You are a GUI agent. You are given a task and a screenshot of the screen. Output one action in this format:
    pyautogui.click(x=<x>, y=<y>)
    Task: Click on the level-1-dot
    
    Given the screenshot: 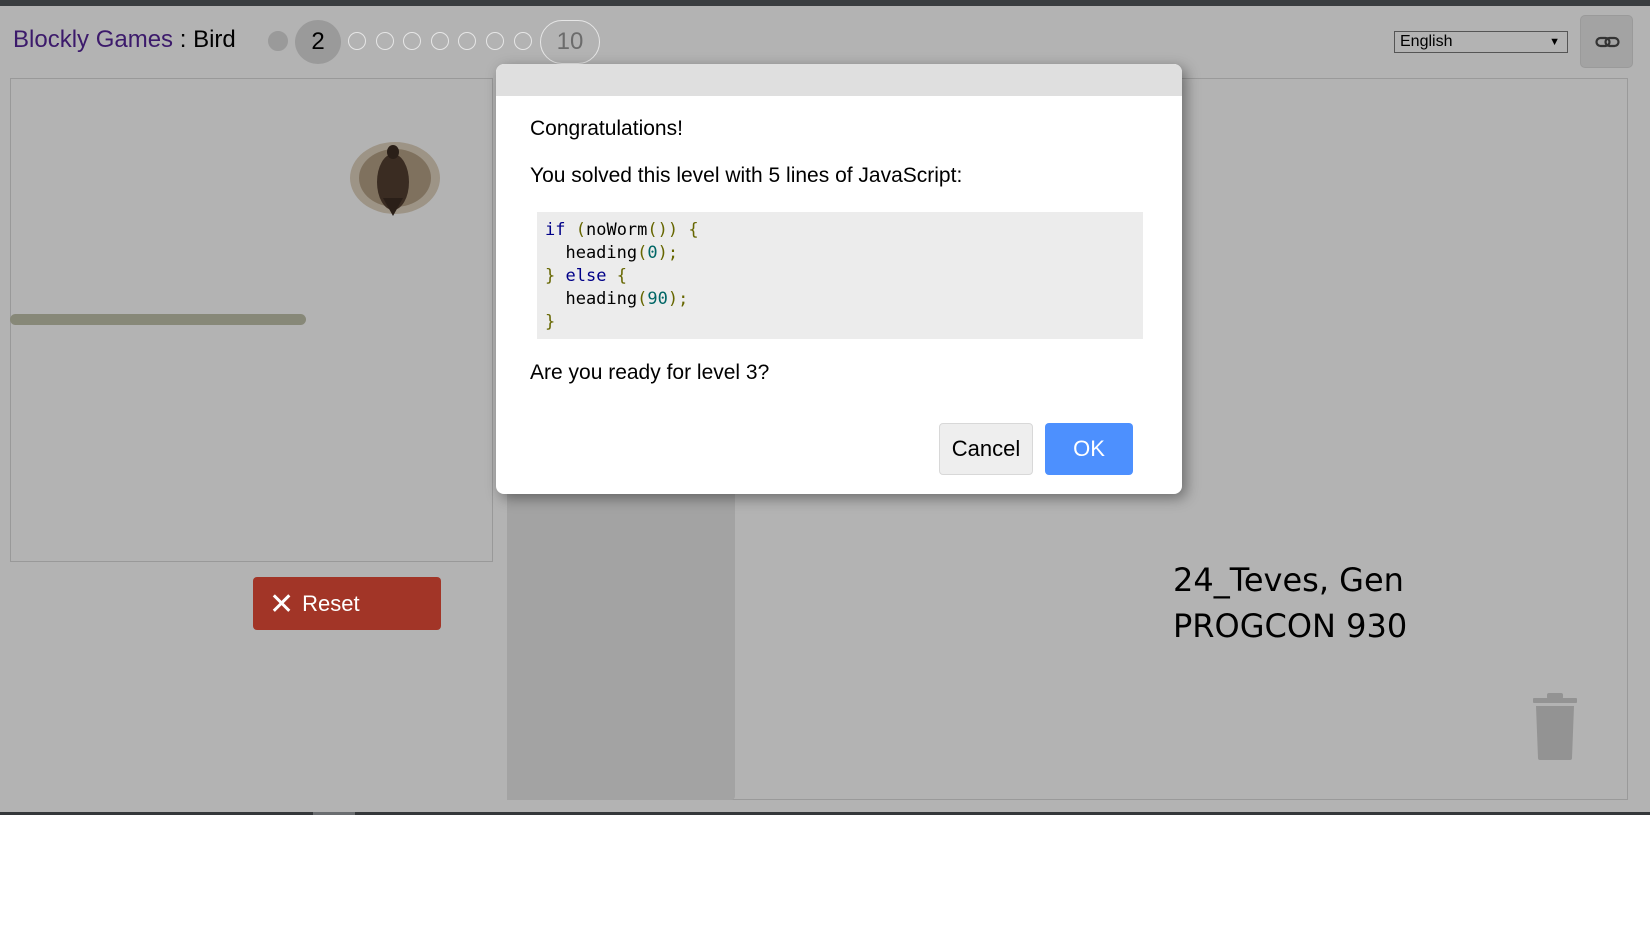 What is the action you would take?
    pyautogui.click(x=278, y=41)
    